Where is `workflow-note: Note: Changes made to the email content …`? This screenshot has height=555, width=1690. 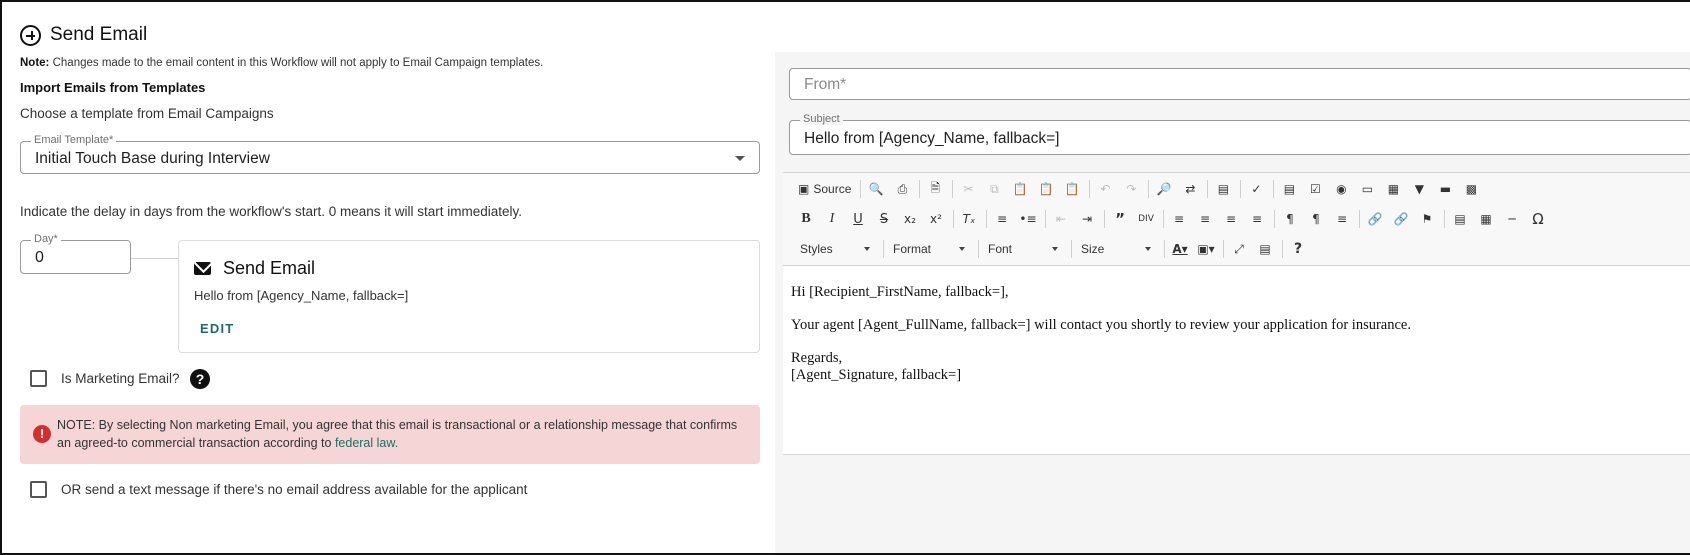
workflow-note: Note: Changes made to the email content … is located at coordinates (281, 63).